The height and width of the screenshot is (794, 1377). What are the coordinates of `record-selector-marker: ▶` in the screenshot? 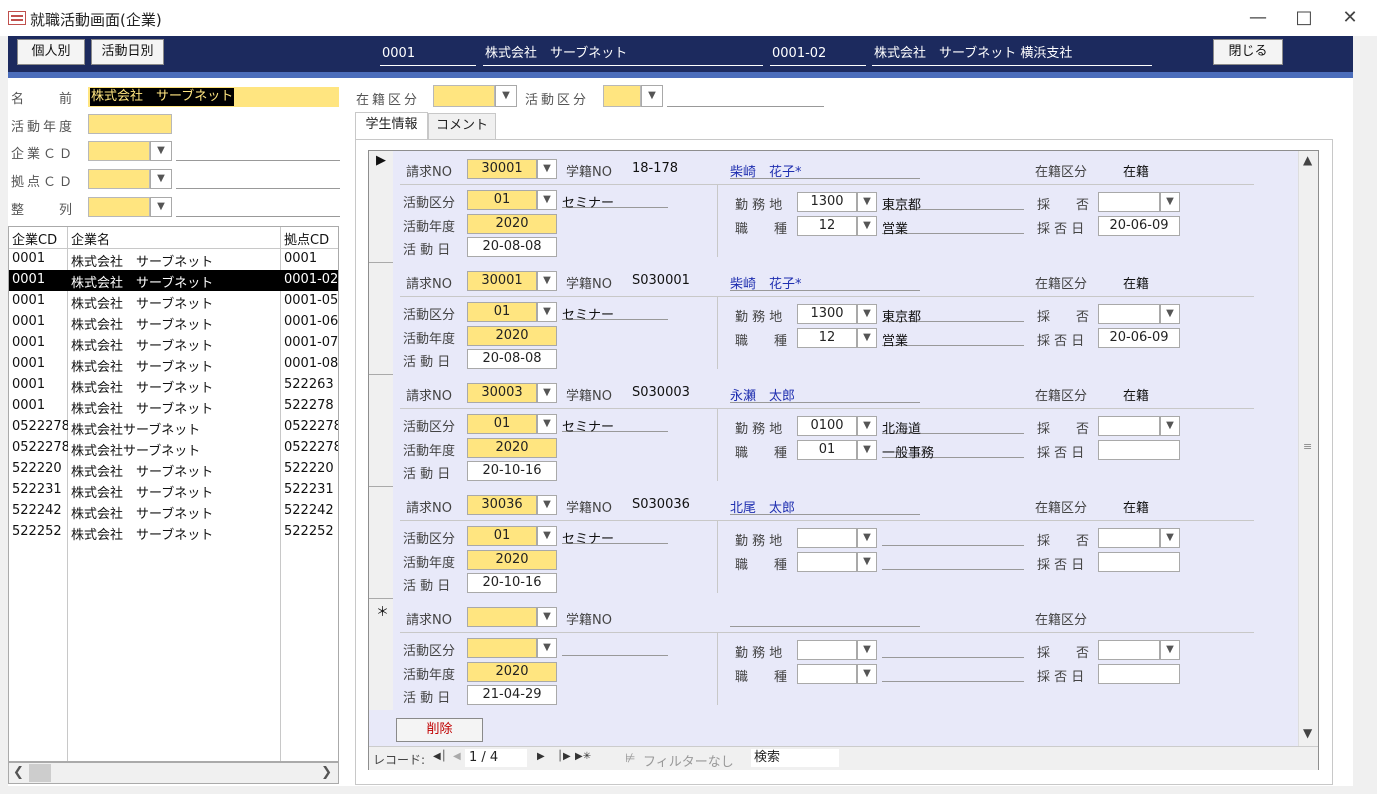 It's located at (381, 160).